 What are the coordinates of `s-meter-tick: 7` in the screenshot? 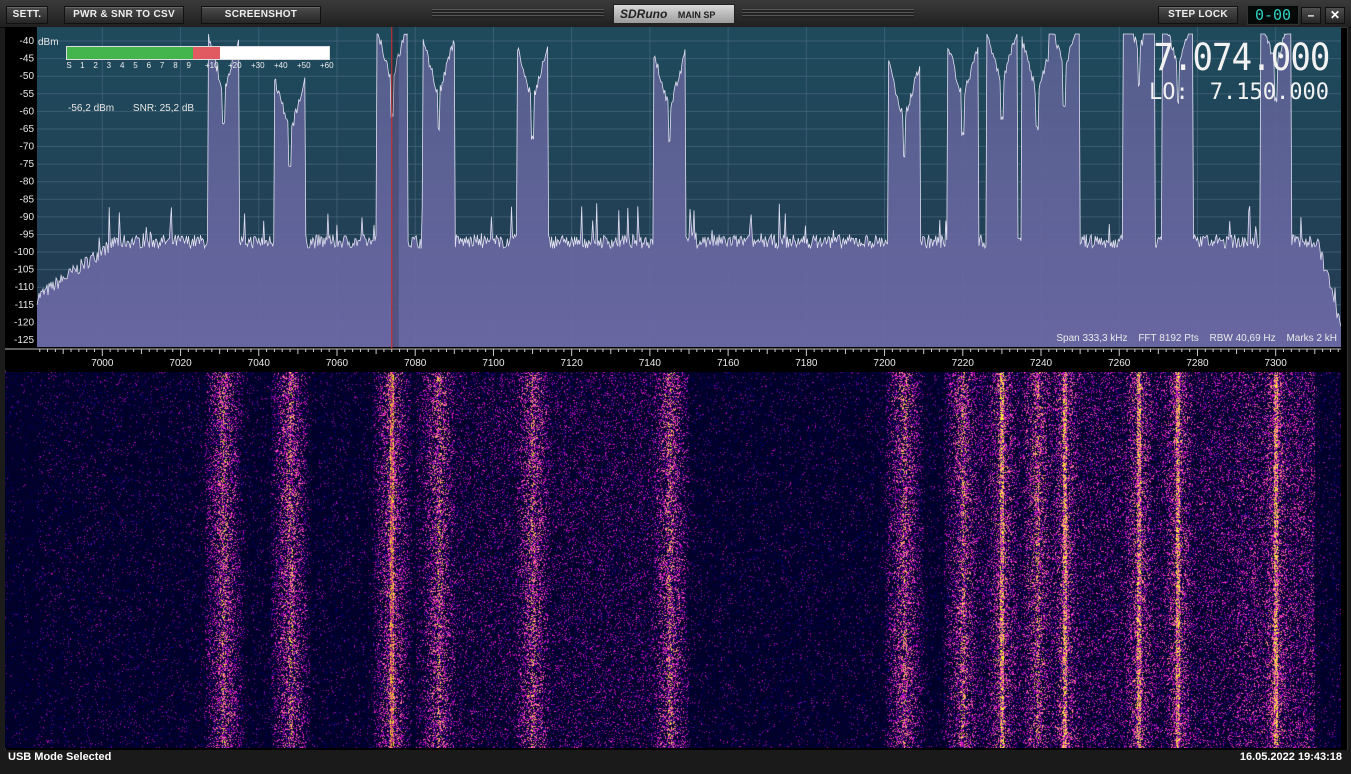 It's located at (162, 65).